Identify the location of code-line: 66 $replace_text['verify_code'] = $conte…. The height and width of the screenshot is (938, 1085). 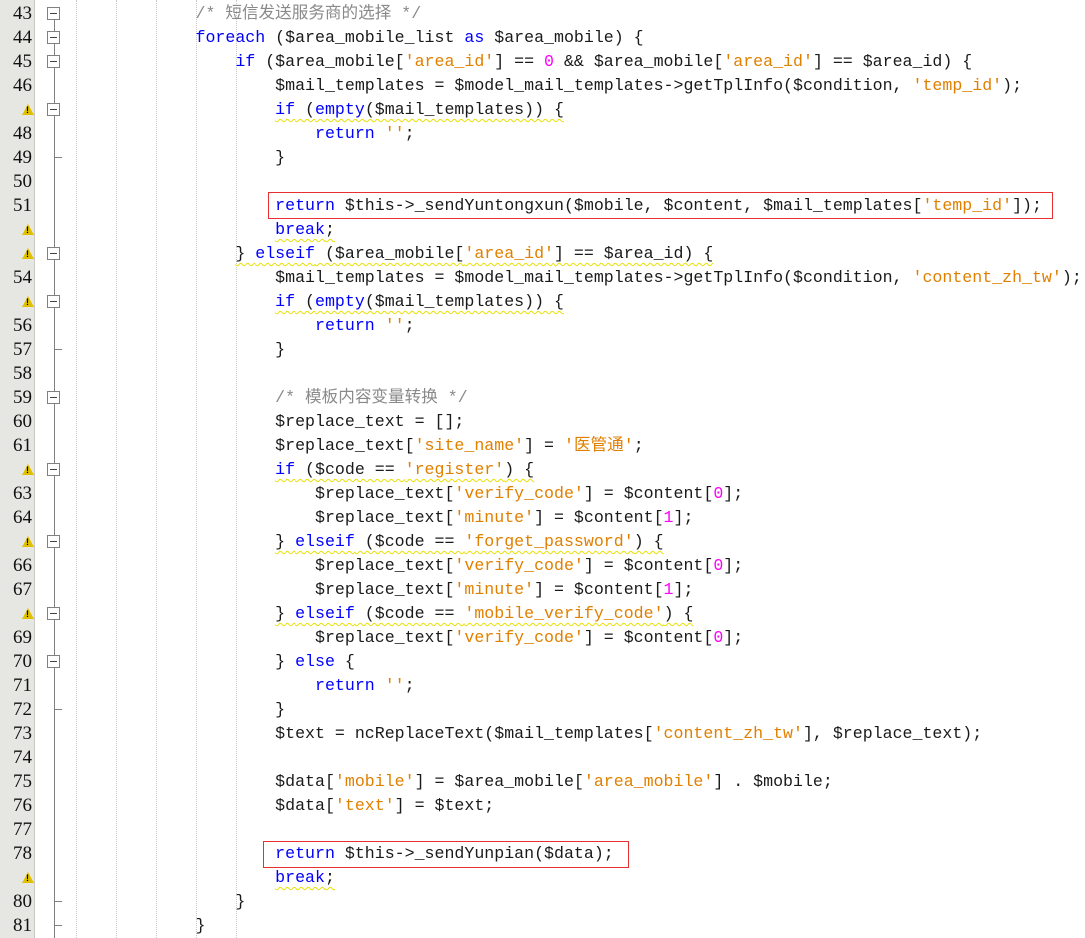
(542, 566).